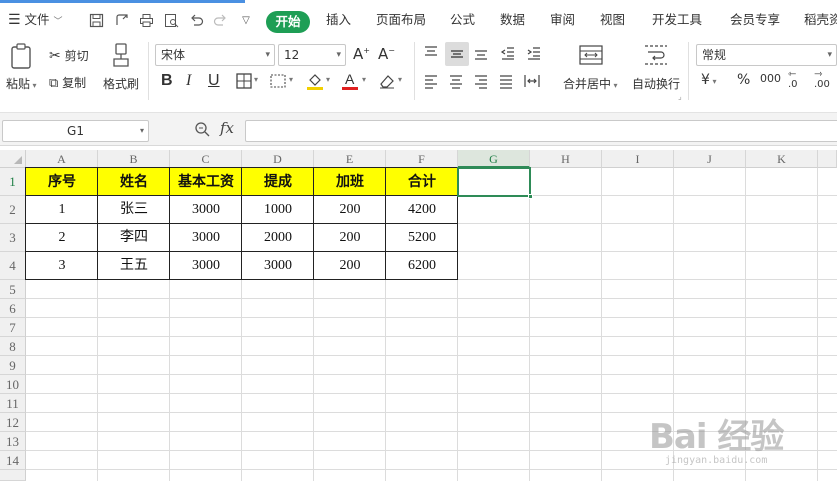 This screenshot has width=837, height=481. I want to click on paste-button: 粘贴 ▾, so click(21, 83).